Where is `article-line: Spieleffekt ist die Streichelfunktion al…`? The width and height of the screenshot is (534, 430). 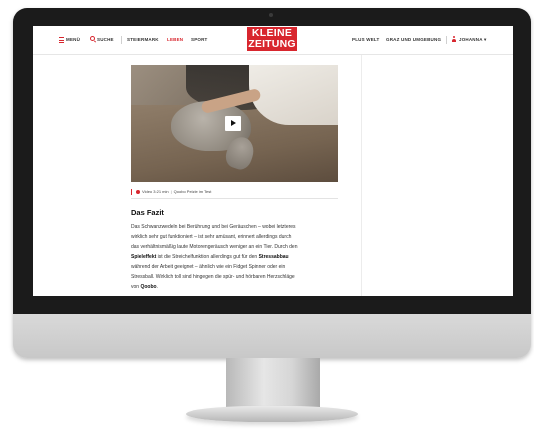 article-line: Spieleffekt ist die Streichelfunktion al… is located at coordinates (234, 257).